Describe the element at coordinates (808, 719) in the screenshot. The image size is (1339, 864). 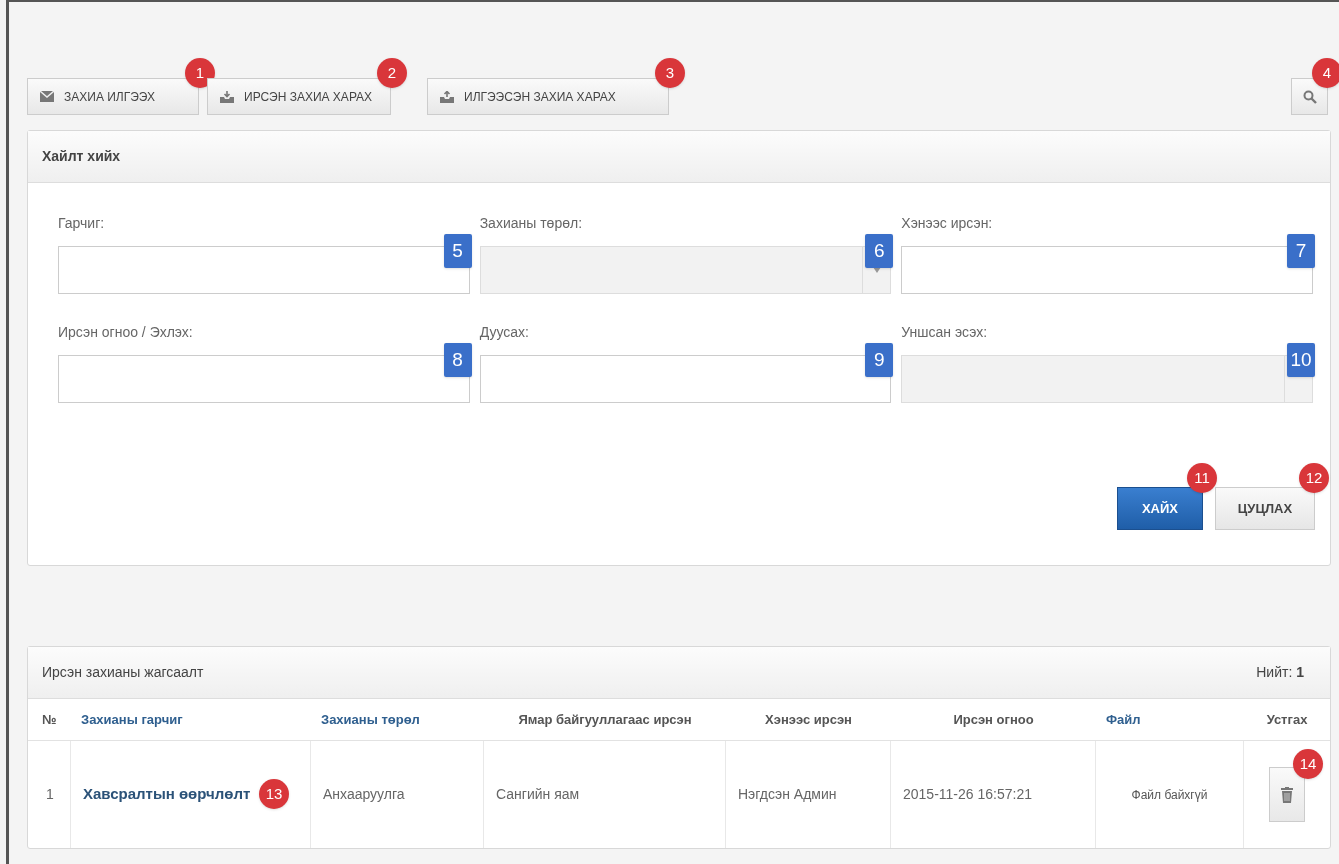
I see `column-header: Хэнээс ирсэн` at that location.